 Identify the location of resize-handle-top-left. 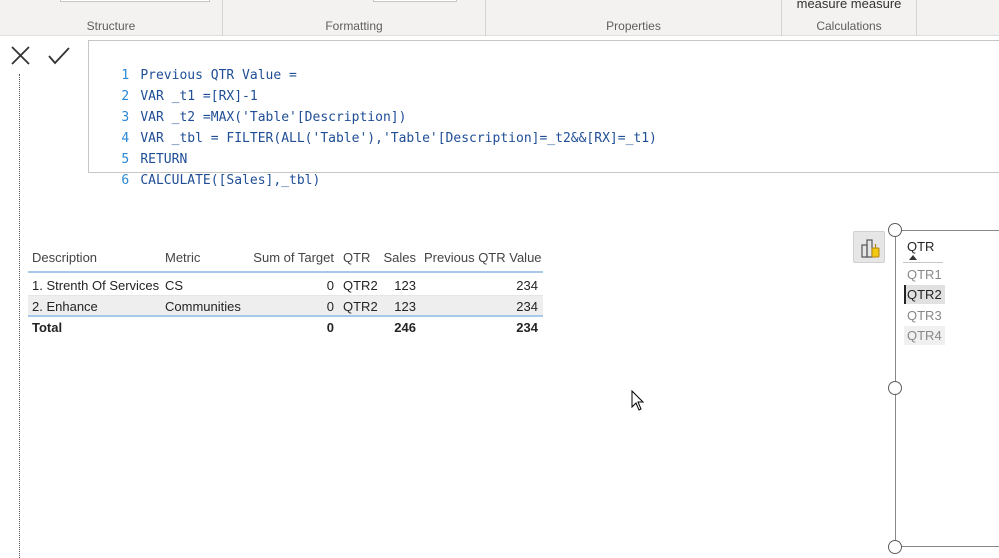
(895, 230).